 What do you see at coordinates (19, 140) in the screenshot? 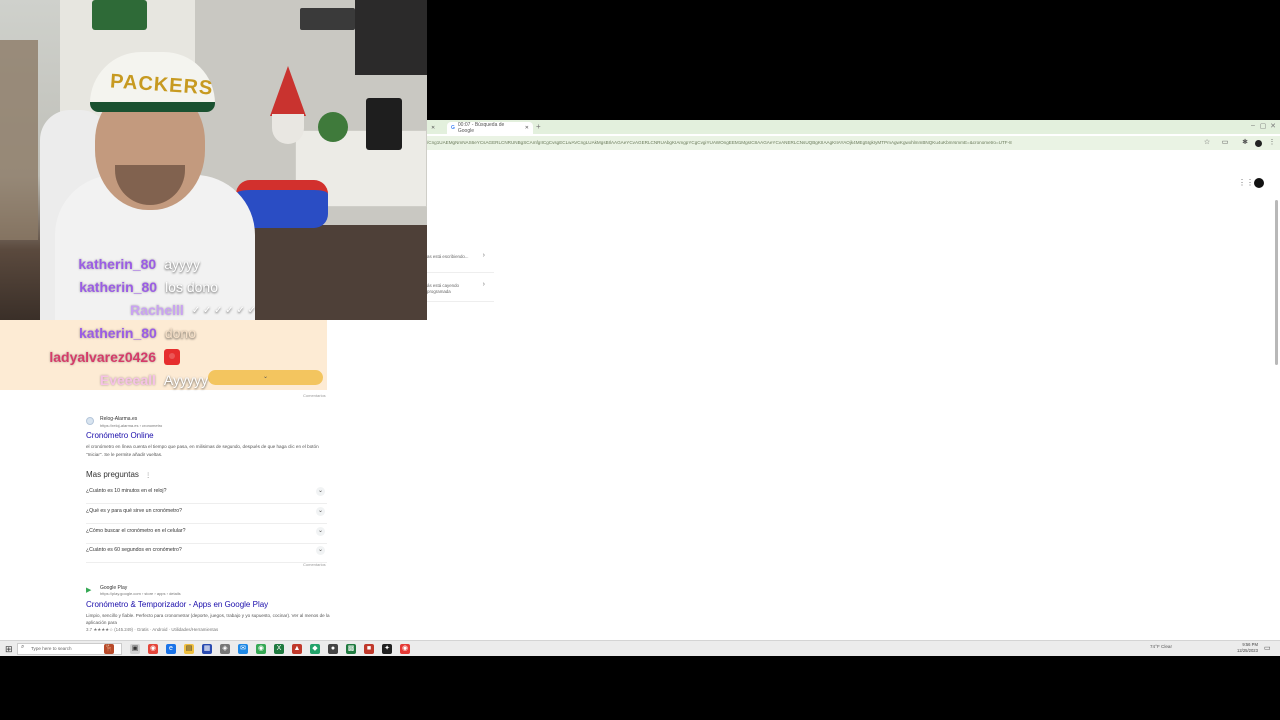
I see `shelf` at bounding box center [19, 140].